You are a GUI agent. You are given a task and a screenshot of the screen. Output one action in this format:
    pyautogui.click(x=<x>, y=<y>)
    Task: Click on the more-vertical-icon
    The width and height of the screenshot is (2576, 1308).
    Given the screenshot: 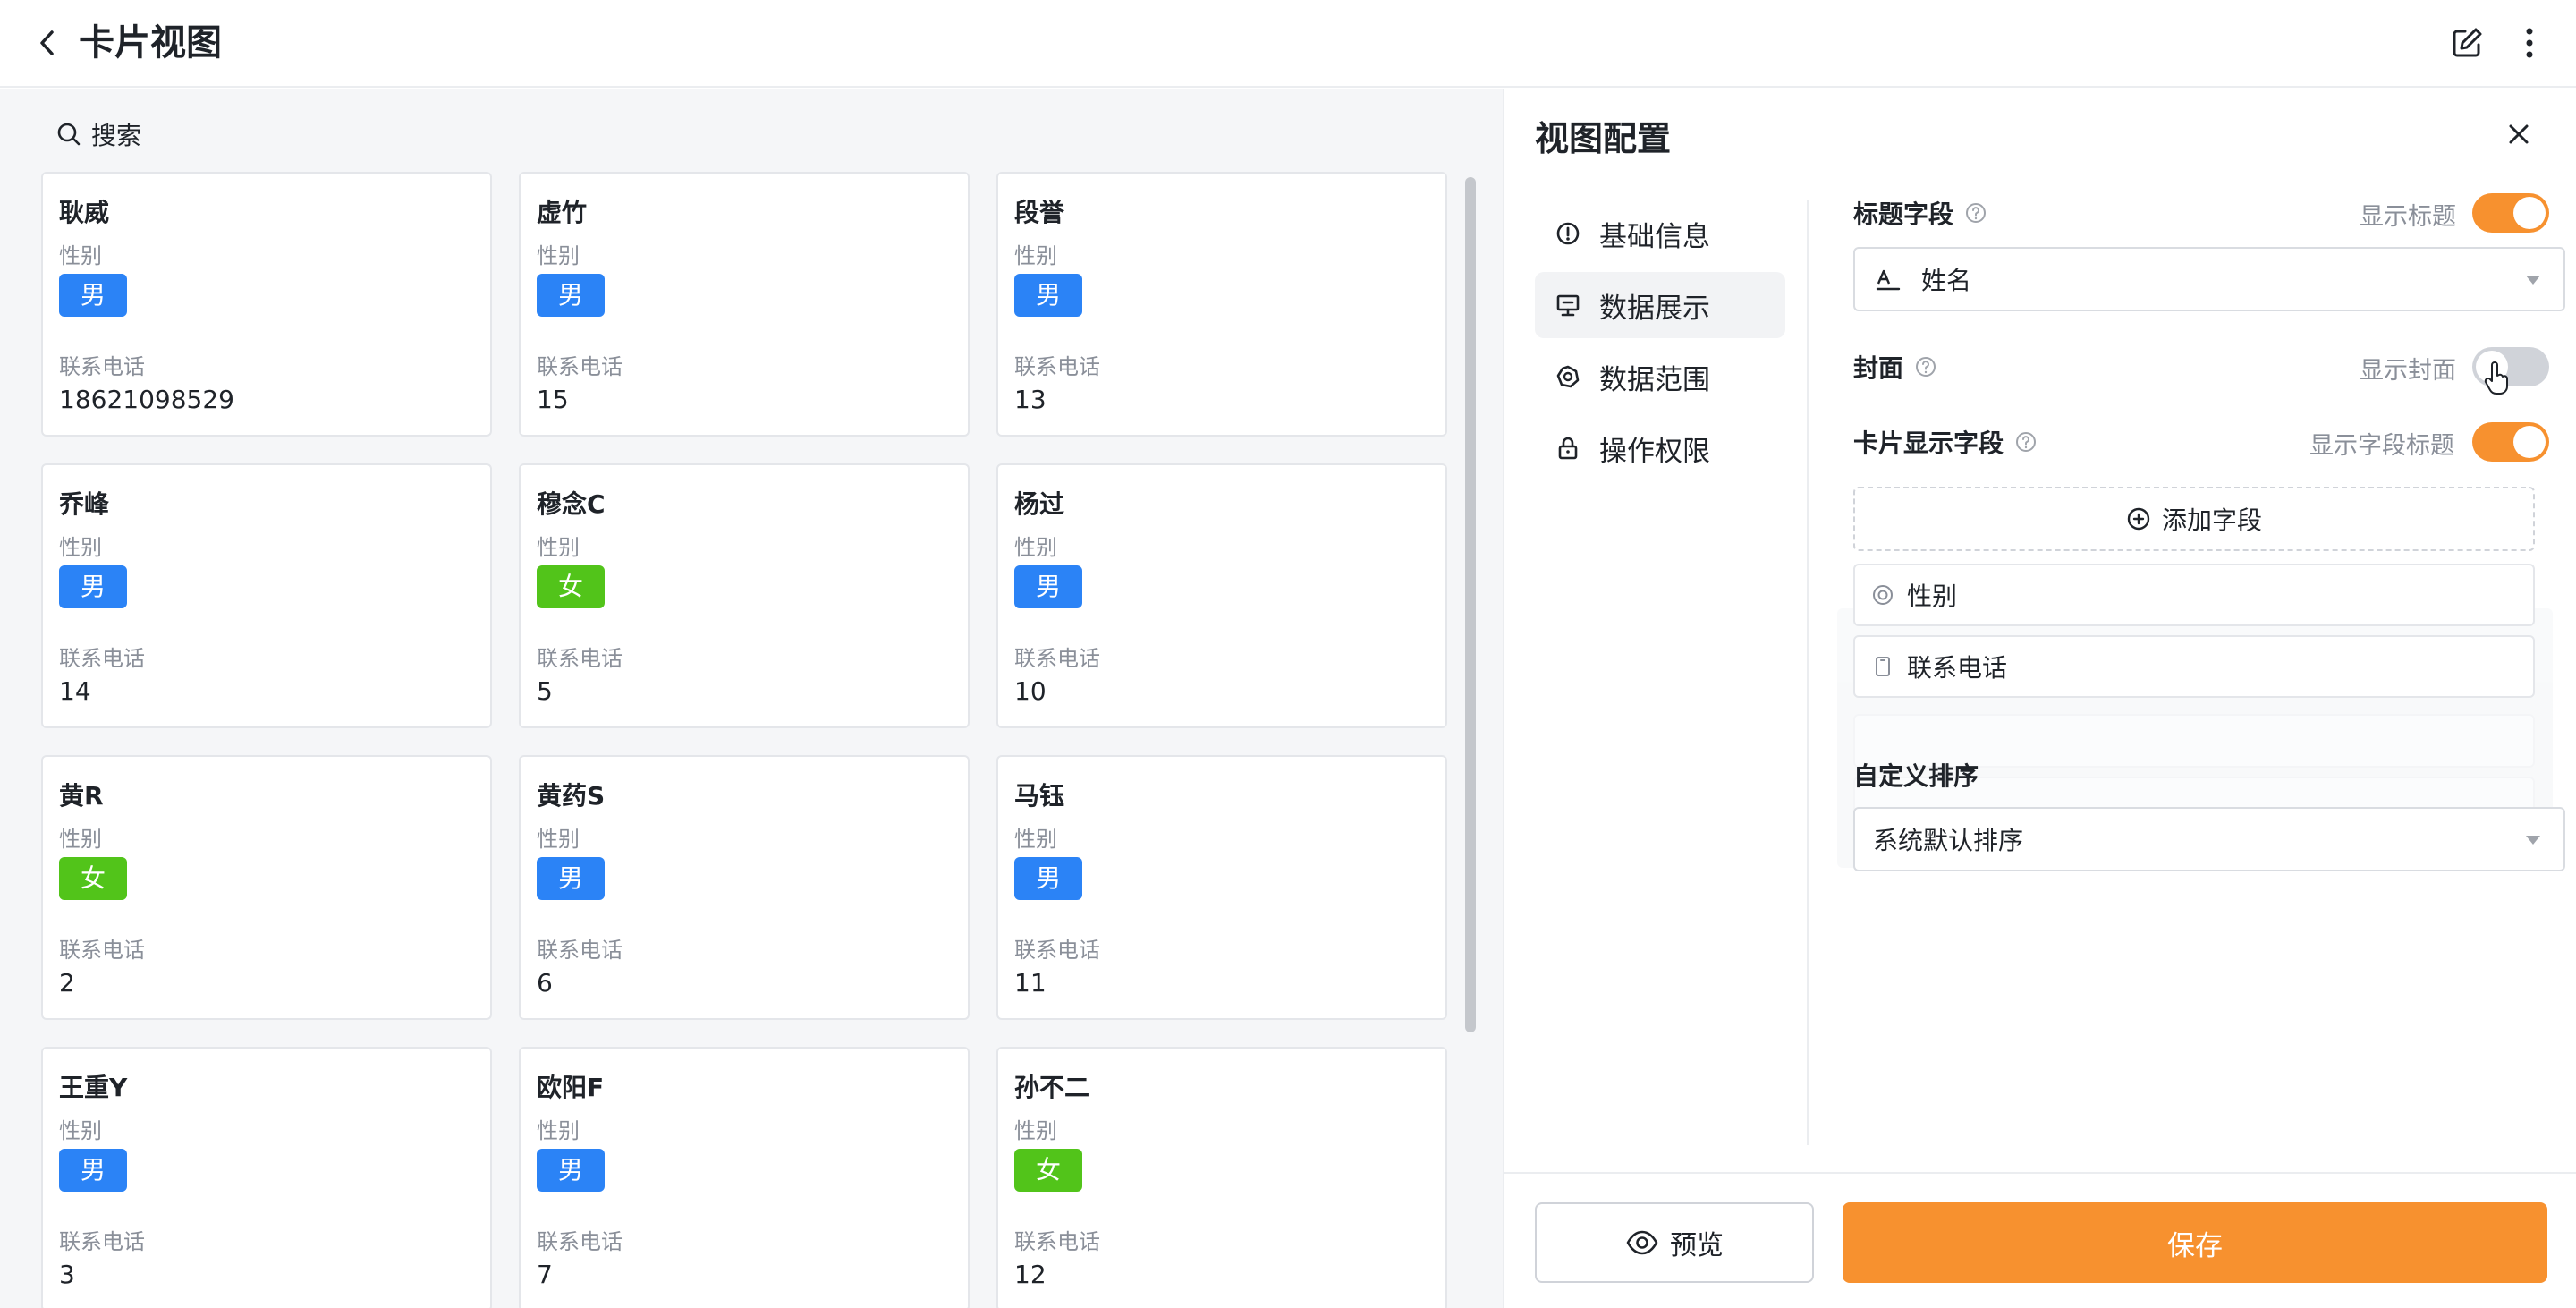 What is the action you would take?
    pyautogui.click(x=2529, y=43)
    